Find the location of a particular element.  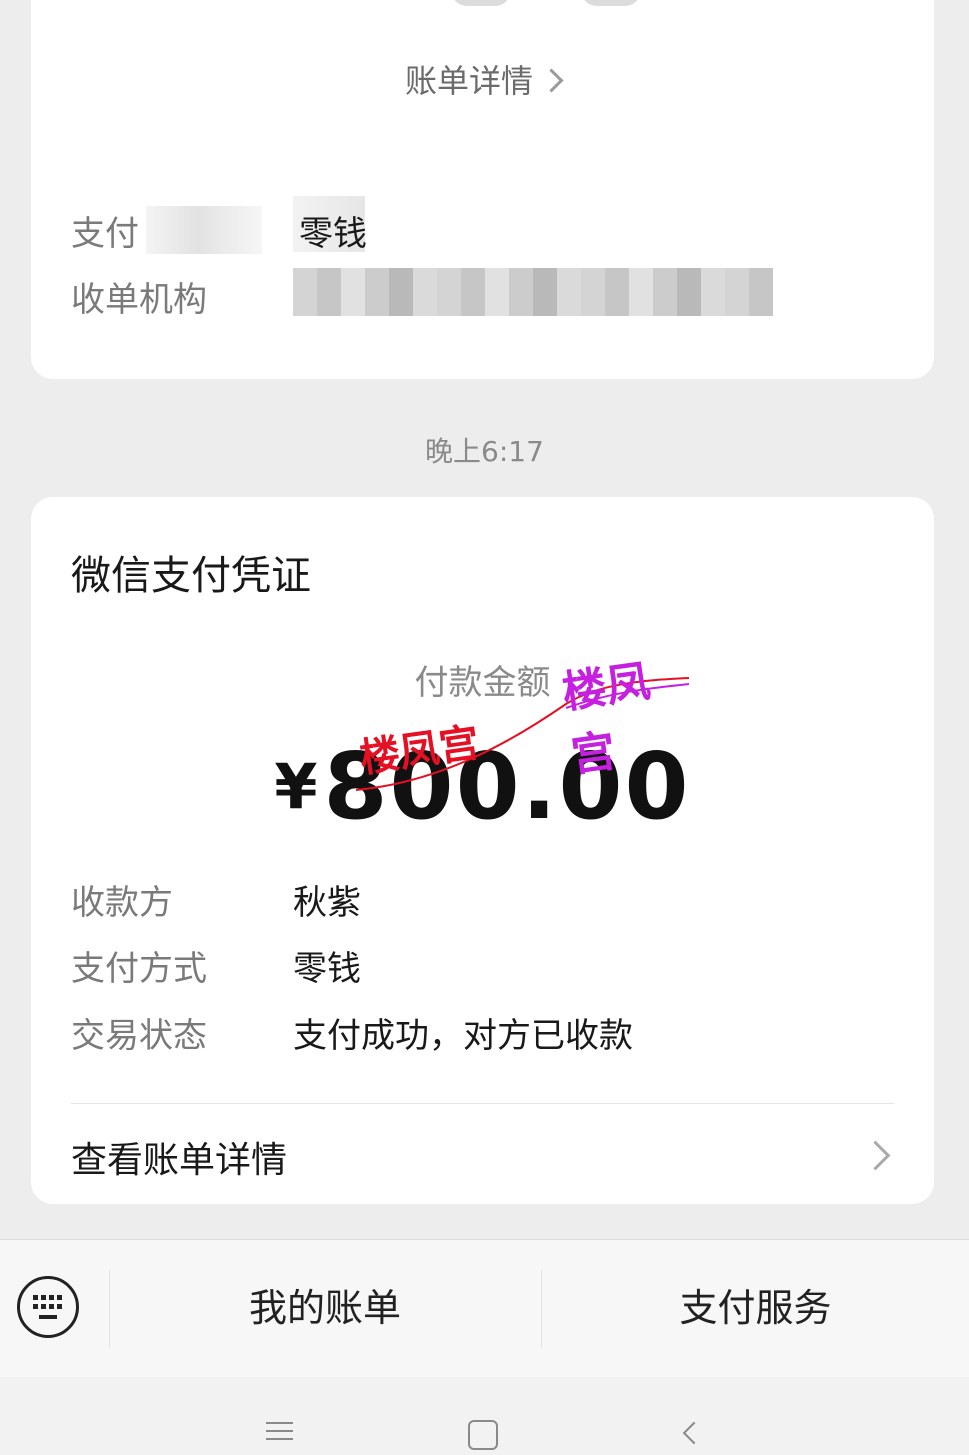

row-label: 交易状态 is located at coordinates (139, 1036).